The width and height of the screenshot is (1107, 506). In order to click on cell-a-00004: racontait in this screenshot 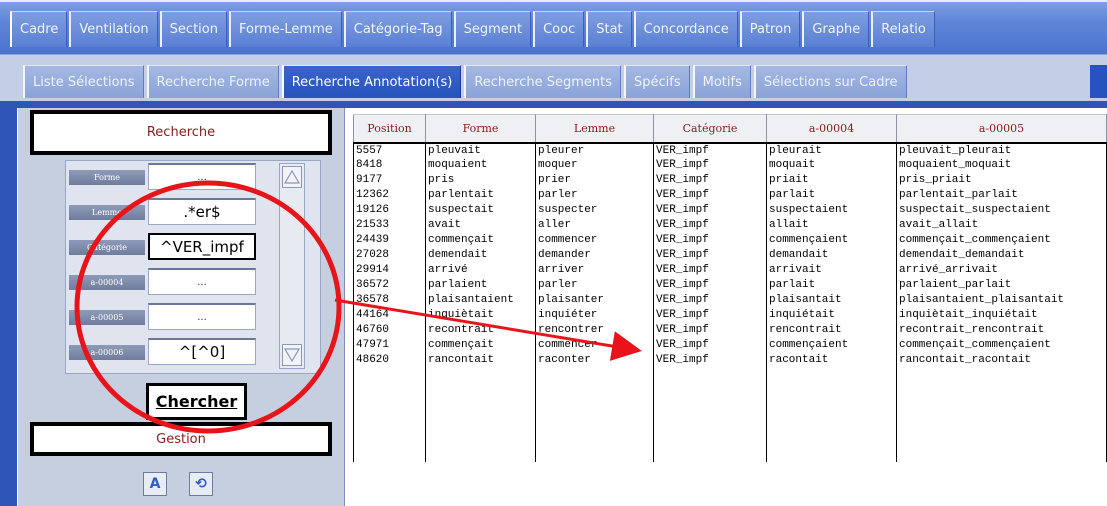, I will do `click(831, 360)`.